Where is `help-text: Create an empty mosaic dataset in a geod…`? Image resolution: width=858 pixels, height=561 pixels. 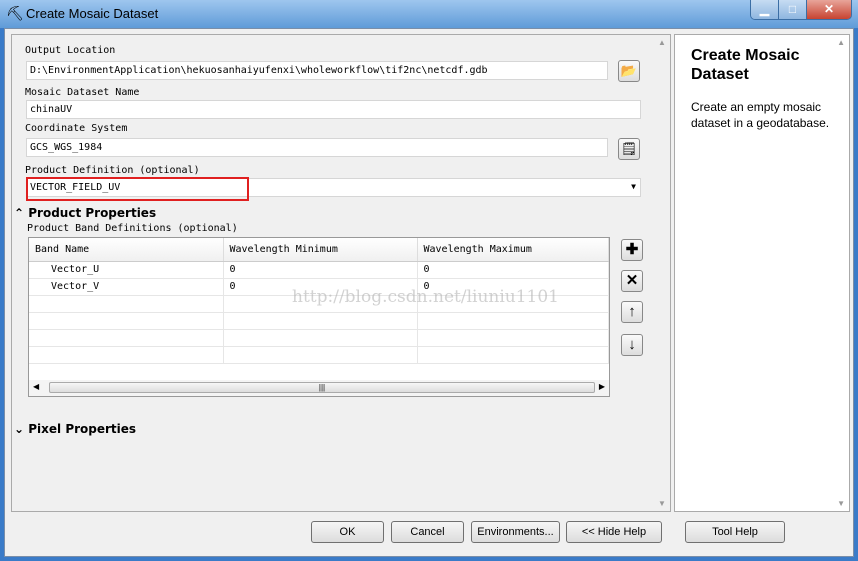
help-text: Create an empty mosaic dataset in a geod… is located at coordinates (760, 115).